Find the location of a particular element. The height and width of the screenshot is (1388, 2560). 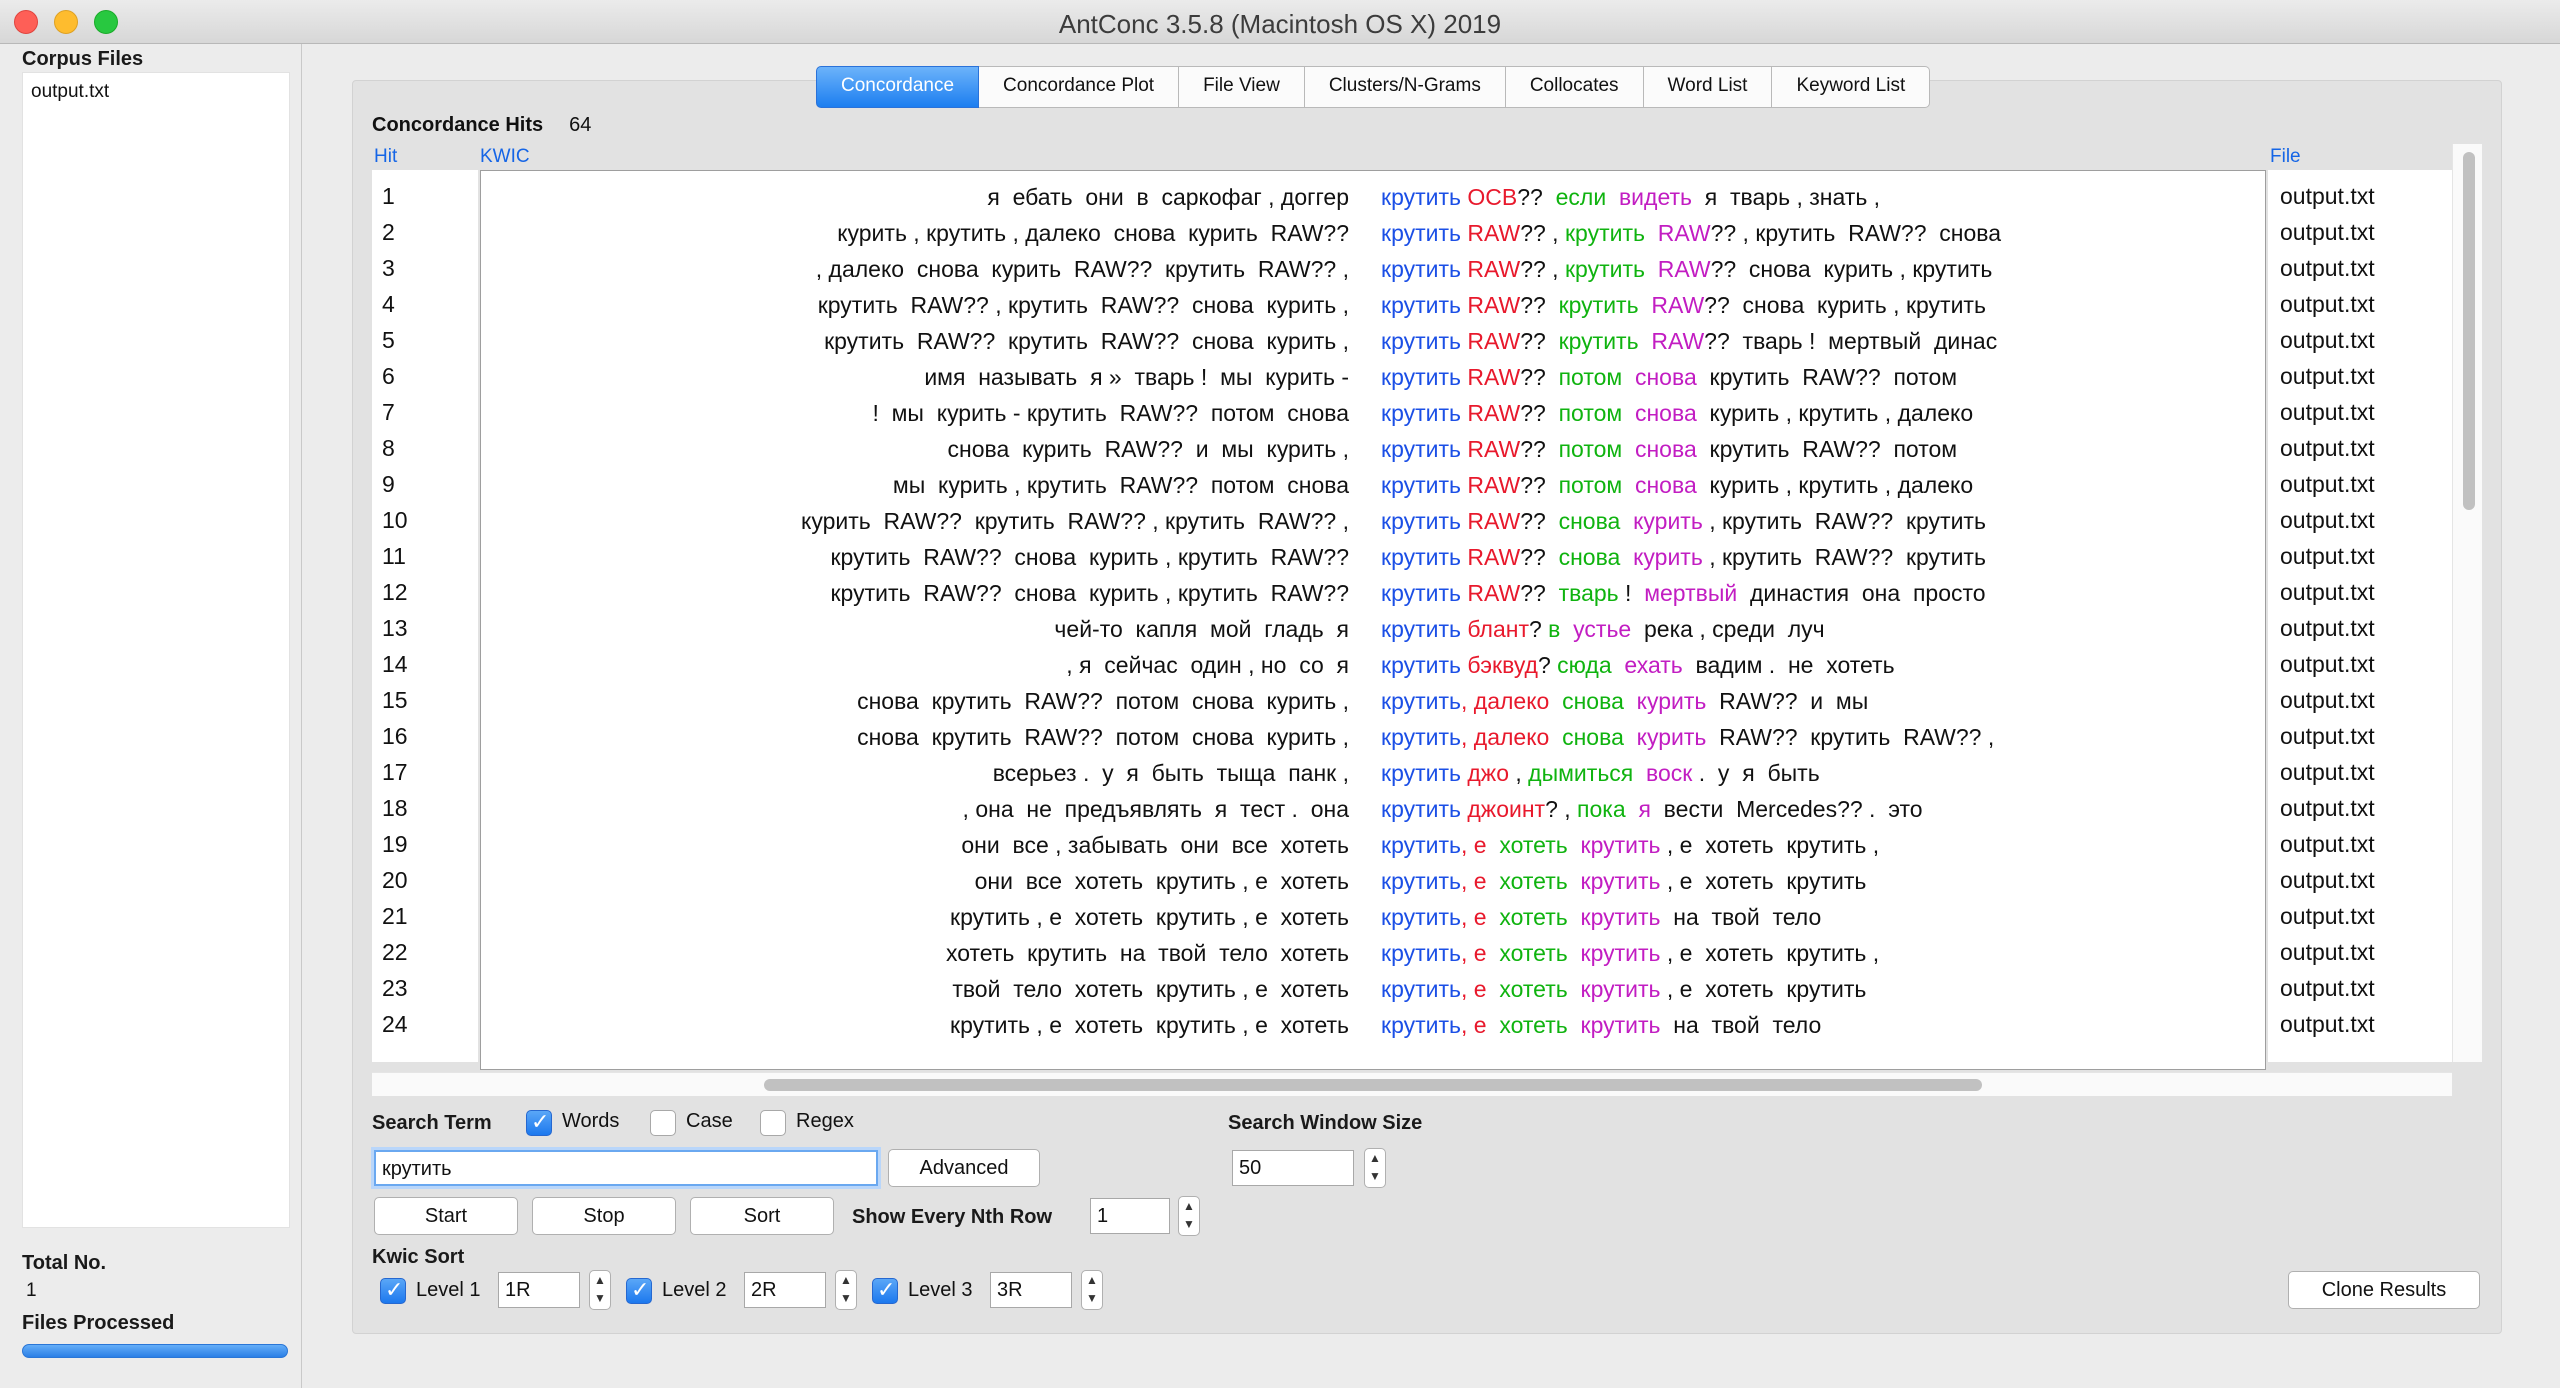

kwic-left-context: мы курить , крутить RAW?? потом снова is located at coordinates (1121, 485).